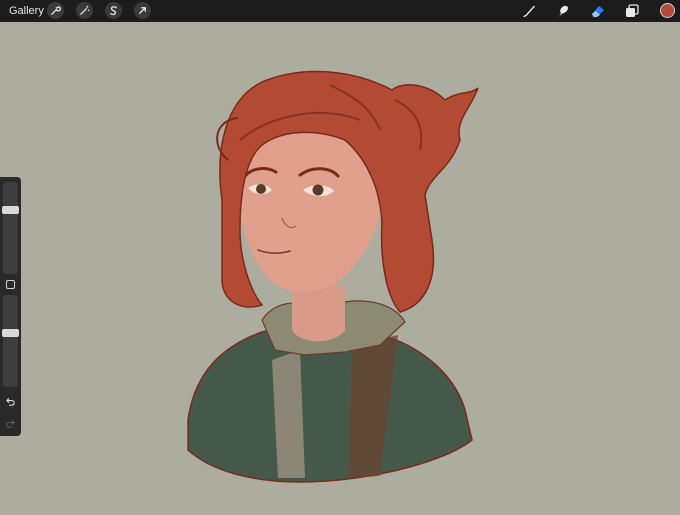 The height and width of the screenshot is (515, 680). What do you see at coordinates (563, 11) in the screenshot?
I see `smudge-icon` at bounding box center [563, 11].